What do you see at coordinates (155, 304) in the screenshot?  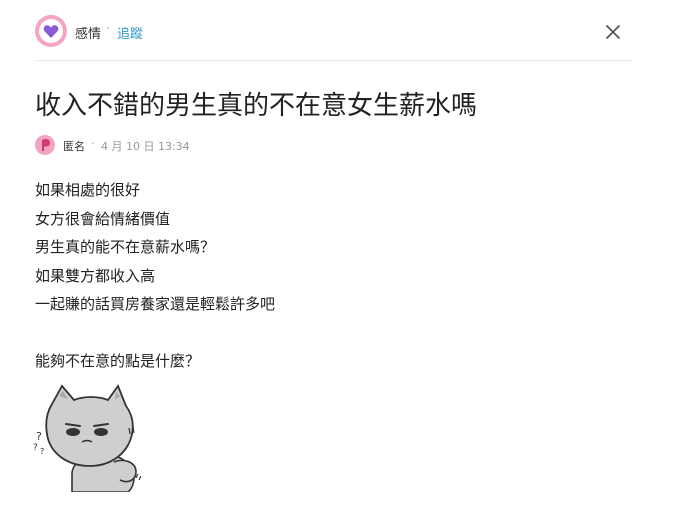 I see `content-line: 一起賺的話買房養家還是輕鬆許多吧` at bounding box center [155, 304].